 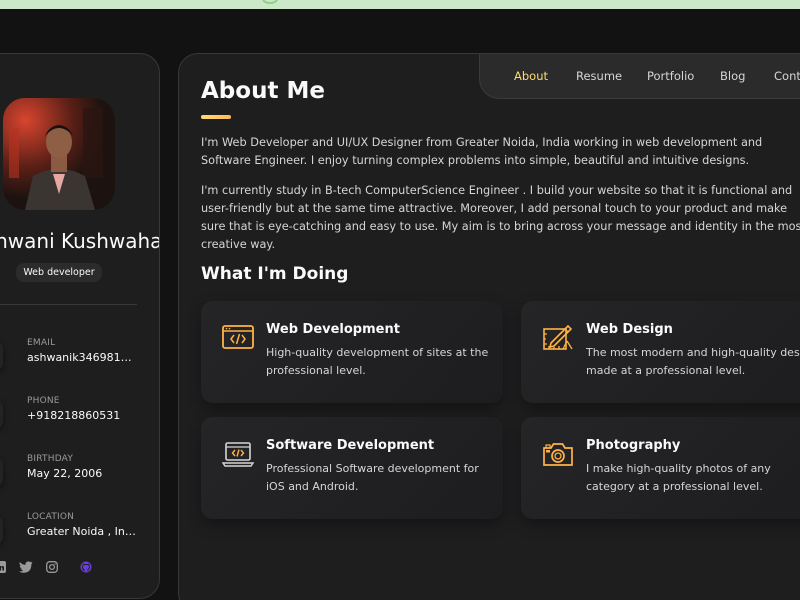 I want to click on location-value: Greater Noida , India, so click(x=83, y=531).